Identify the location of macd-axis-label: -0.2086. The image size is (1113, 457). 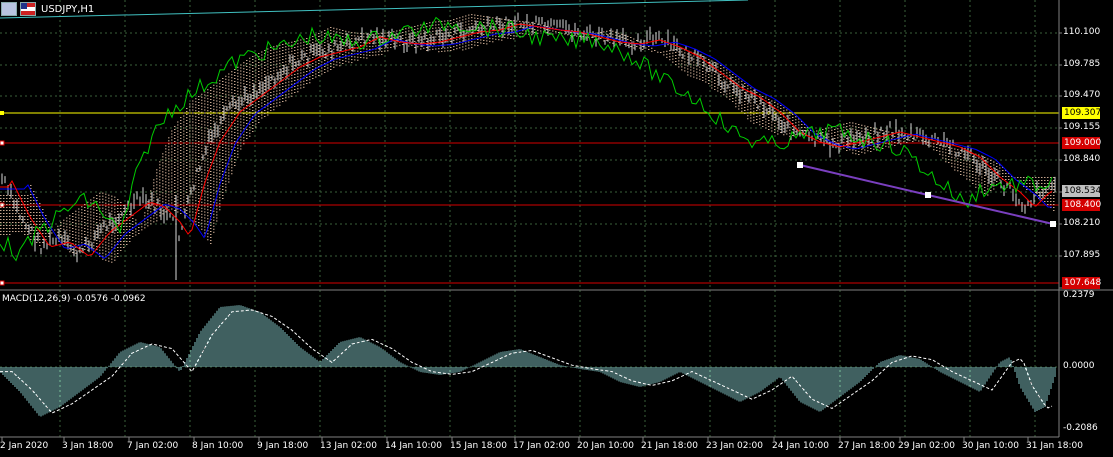
(1080, 428).